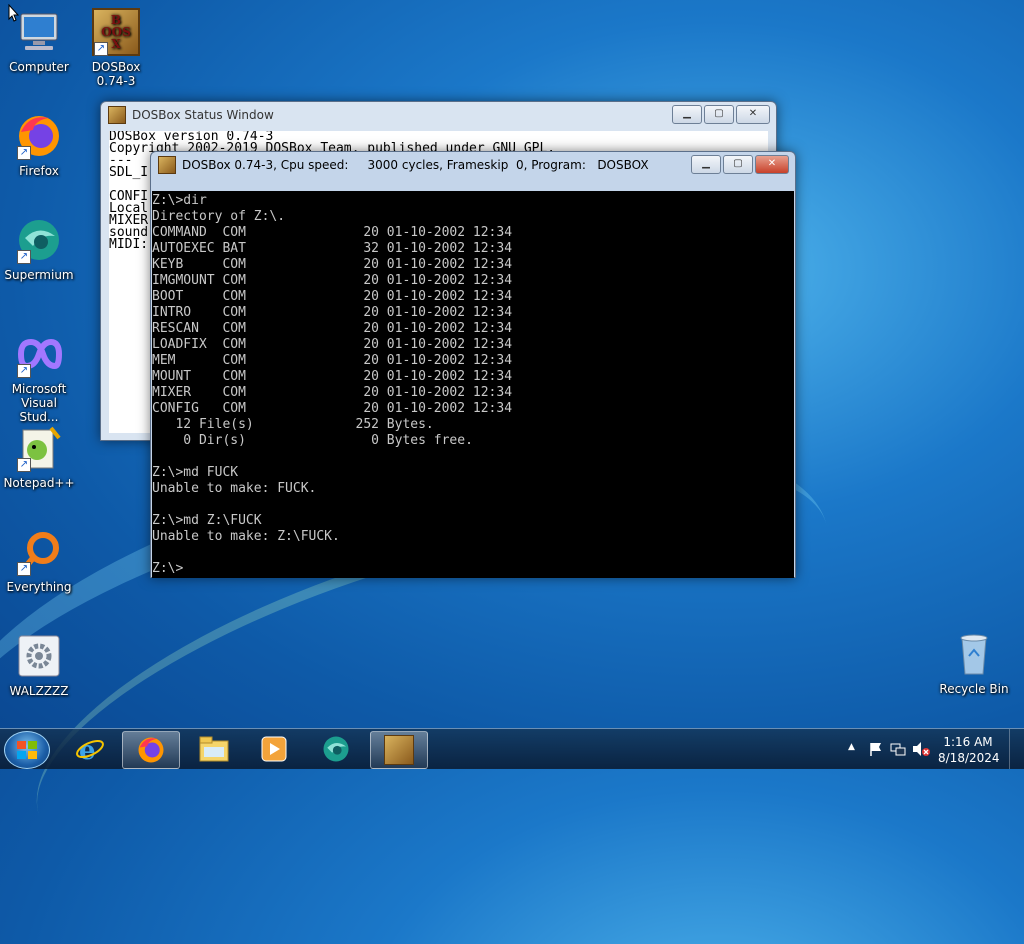 Image resolution: width=1024 pixels, height=944 pixels. I want to click on system-tray: ▲ 1:16 AM 8/18/2024, so click(924, 749).